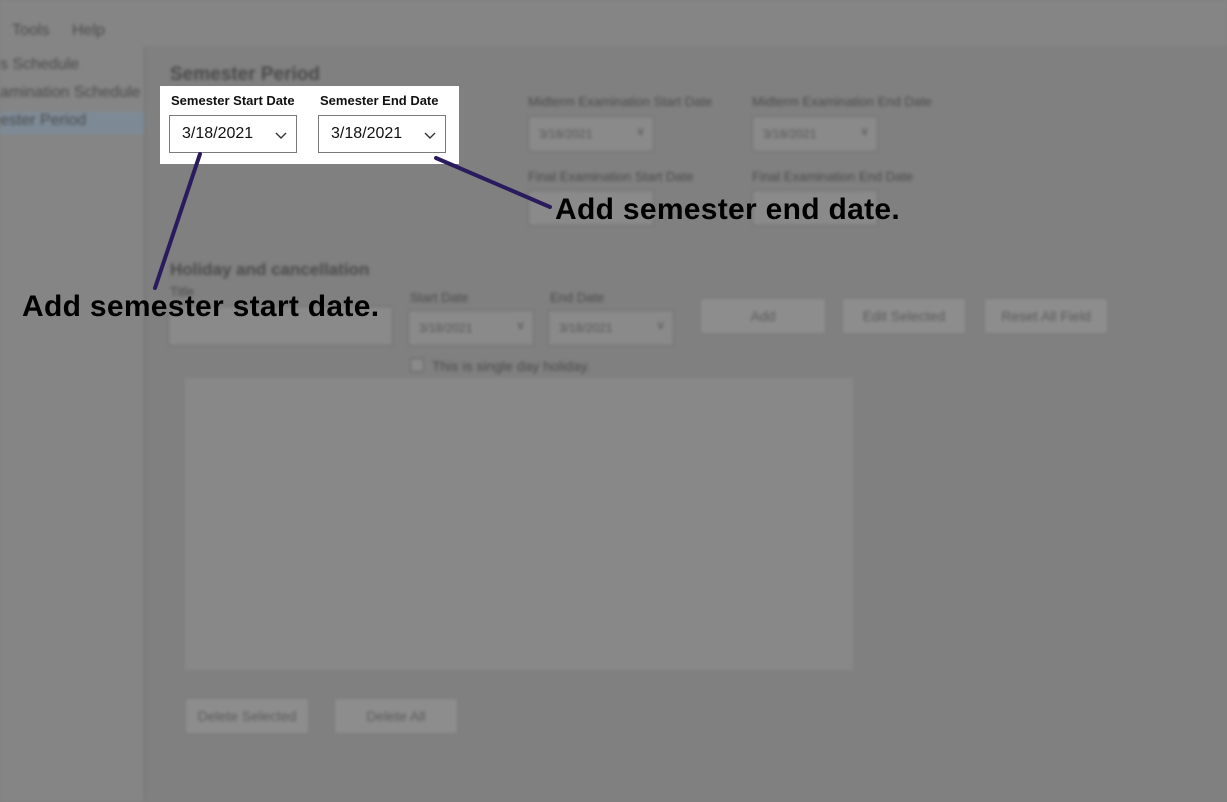  Describe the element at coordinates (842, 101) in the screenshot. I see `midterm-end-label: Midterm Examination End Date` at that location.